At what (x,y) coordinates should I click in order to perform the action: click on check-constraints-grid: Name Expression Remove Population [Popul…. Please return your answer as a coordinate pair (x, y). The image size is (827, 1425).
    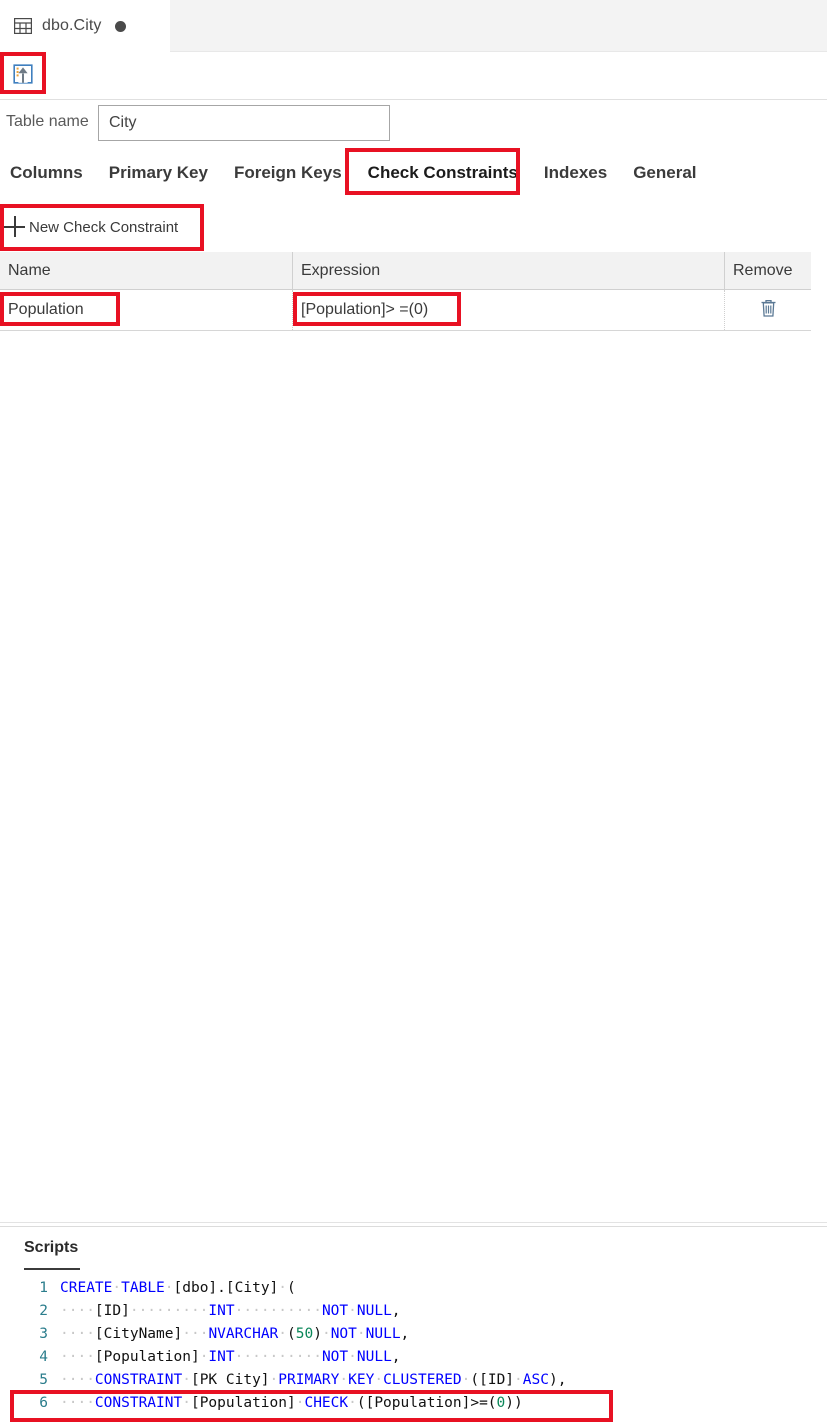
    Looking at the image, I should click on (405, 291).